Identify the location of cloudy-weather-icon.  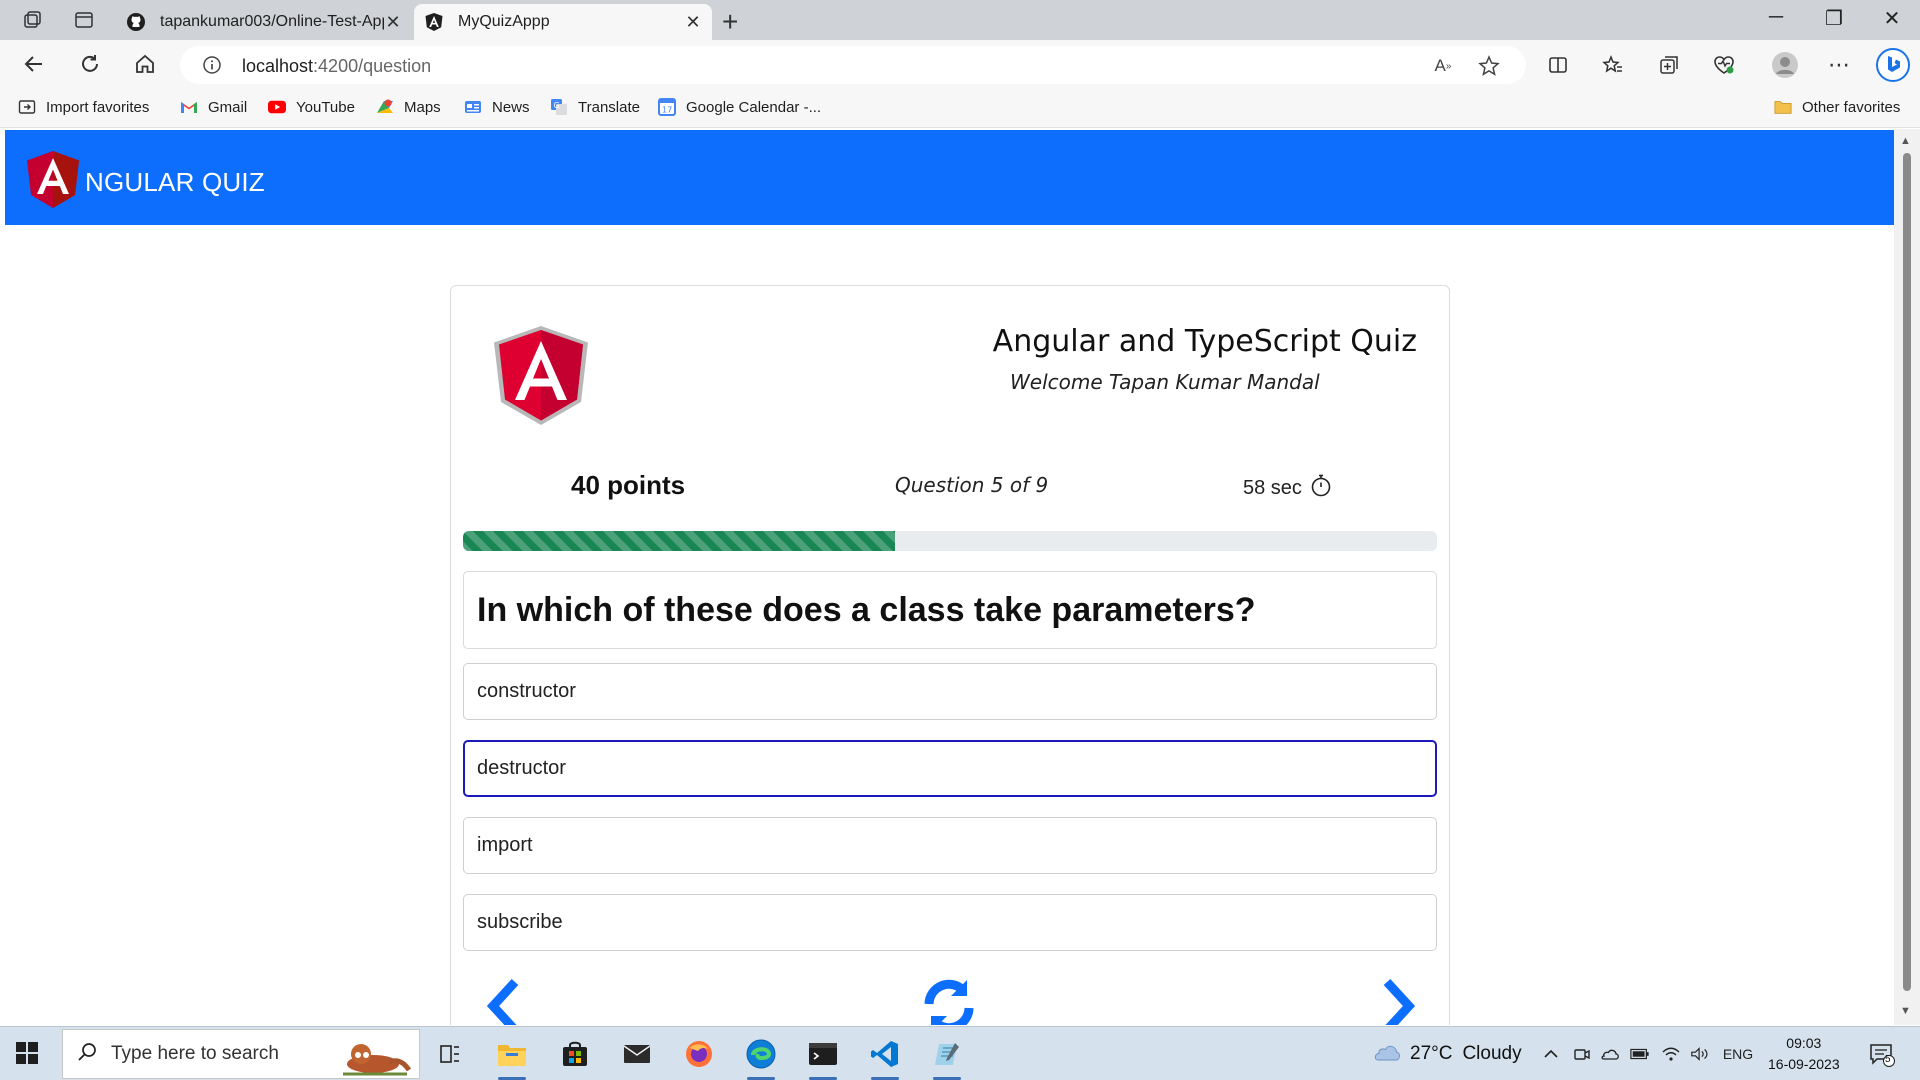
(1386, 1054).